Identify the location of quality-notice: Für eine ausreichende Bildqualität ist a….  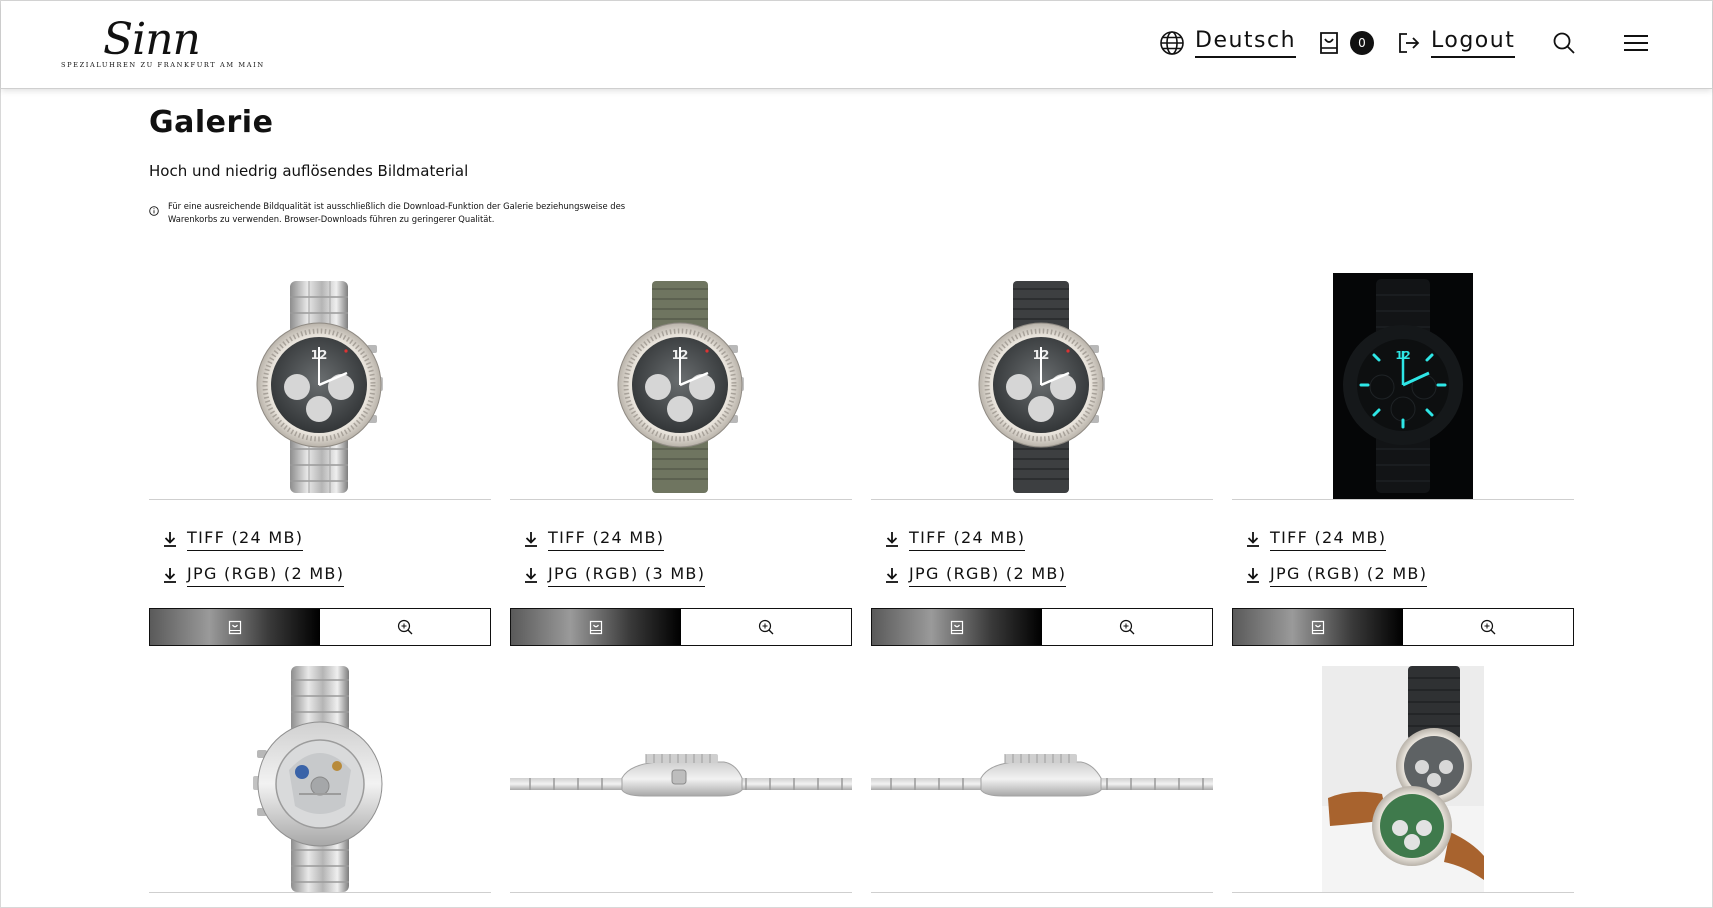
(388, 212).